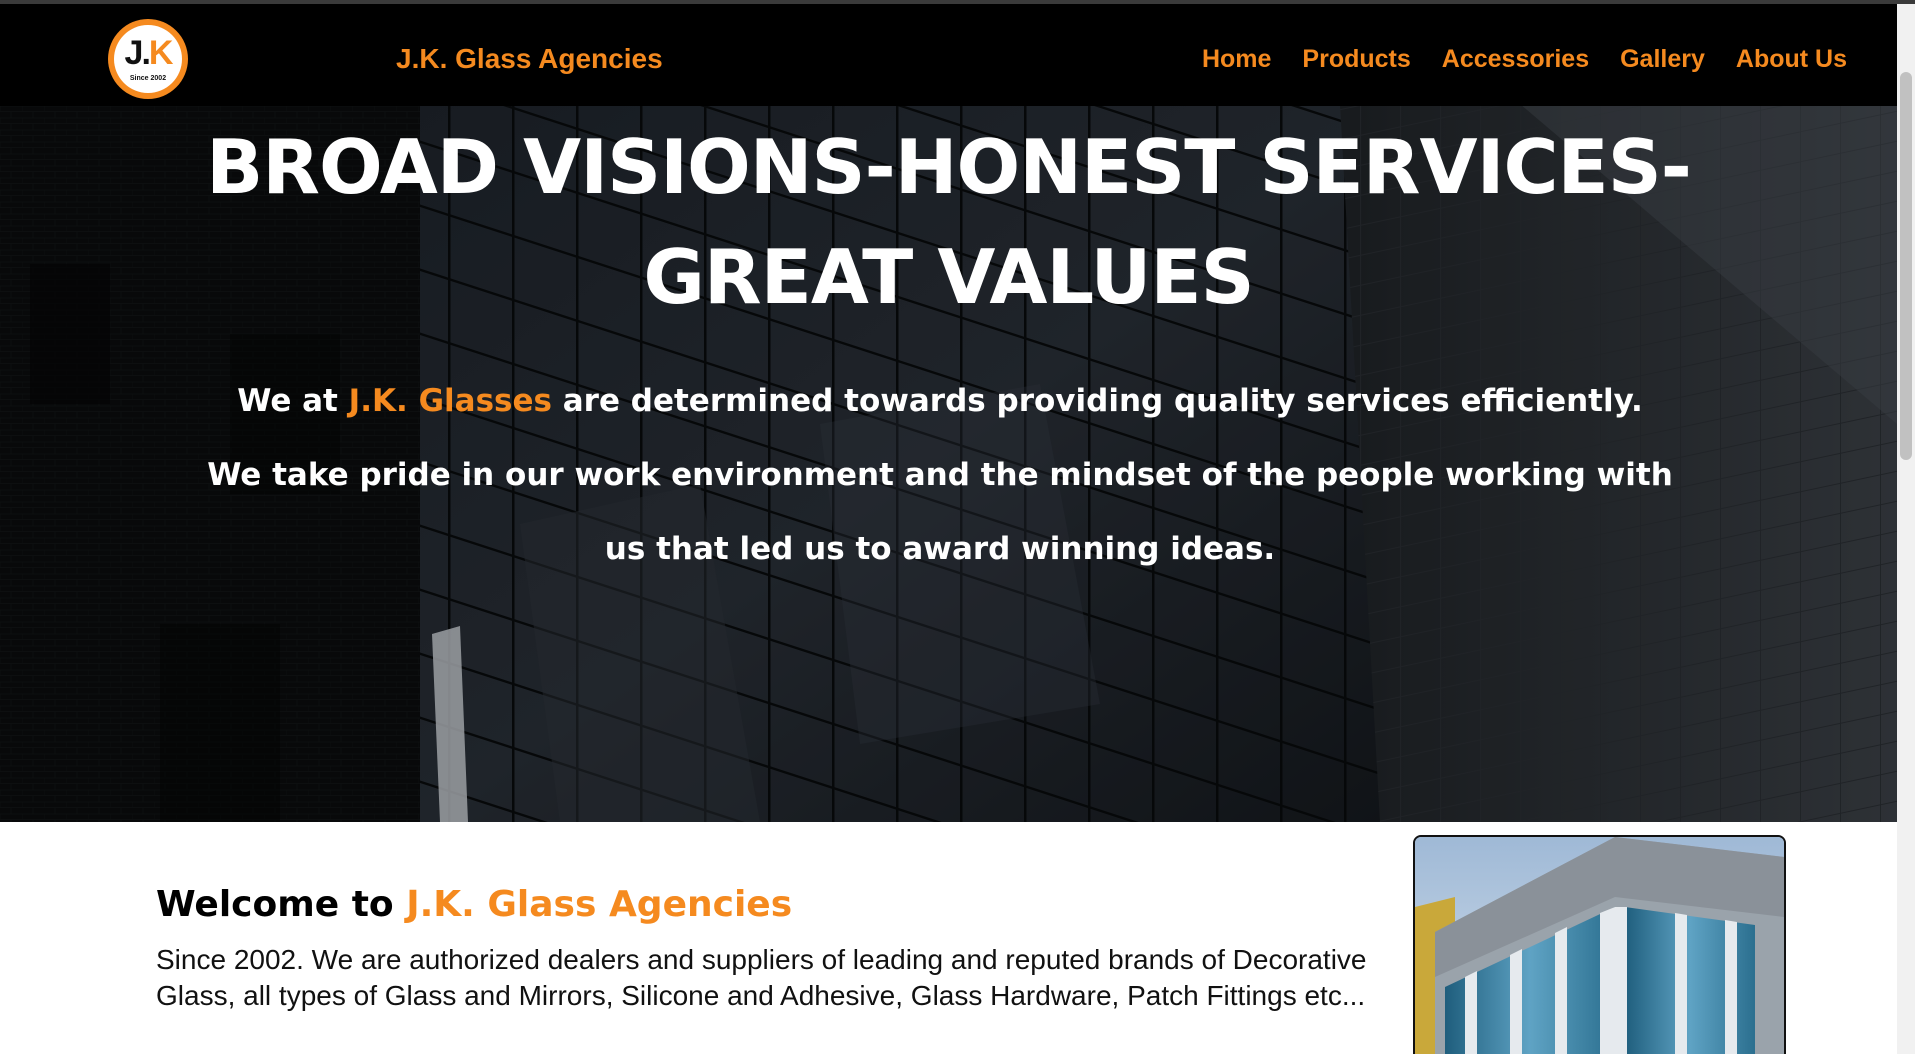  I want to click on logo-badge: J.K Since 2002, so click(148, 59).